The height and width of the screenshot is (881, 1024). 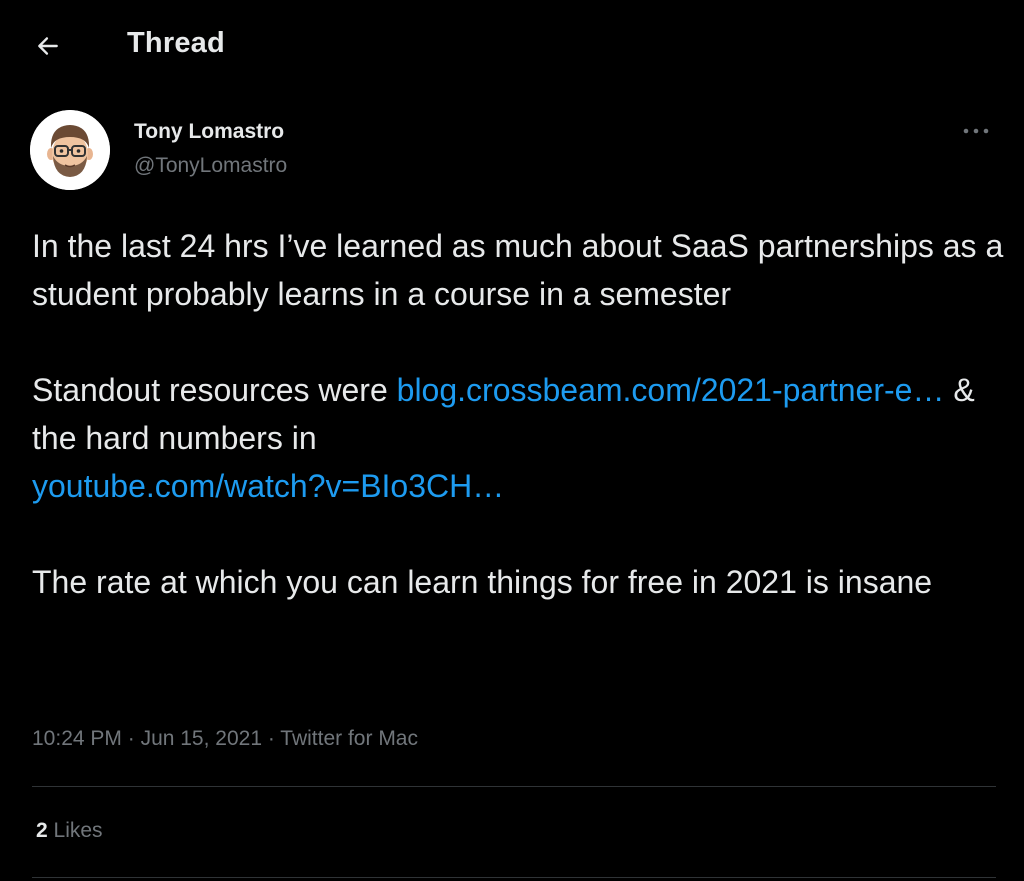 I want to click on memoji-avatar-icon, so click(x=70, y=150).